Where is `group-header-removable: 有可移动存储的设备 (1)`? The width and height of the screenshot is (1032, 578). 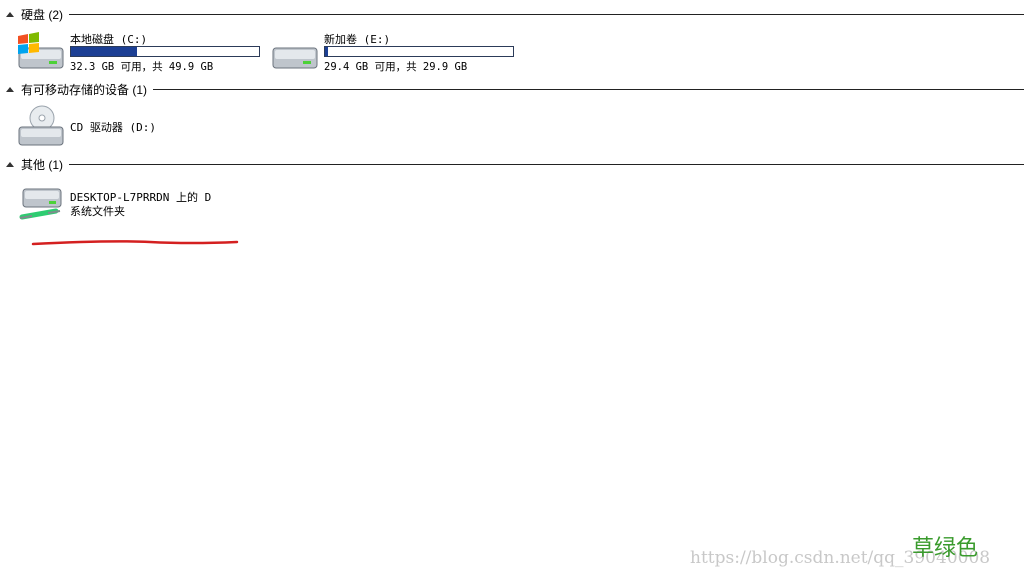
group-header-removable: 有可移动存储的设备 (1) is located at coordinates (515, 89).